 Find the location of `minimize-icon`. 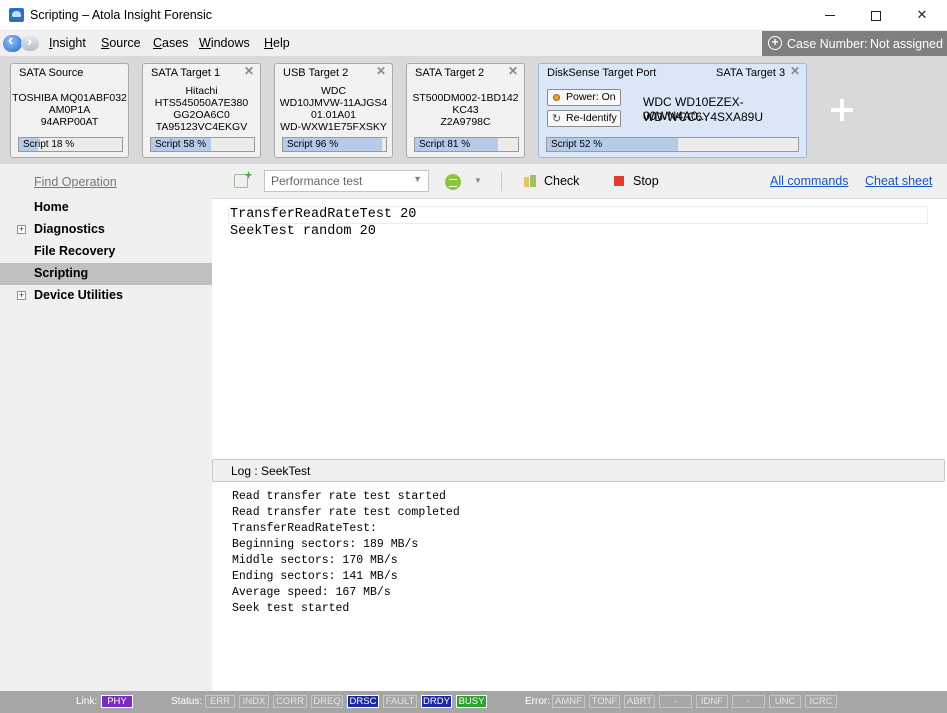

minimize-icon is located at coordinates (830, 16).